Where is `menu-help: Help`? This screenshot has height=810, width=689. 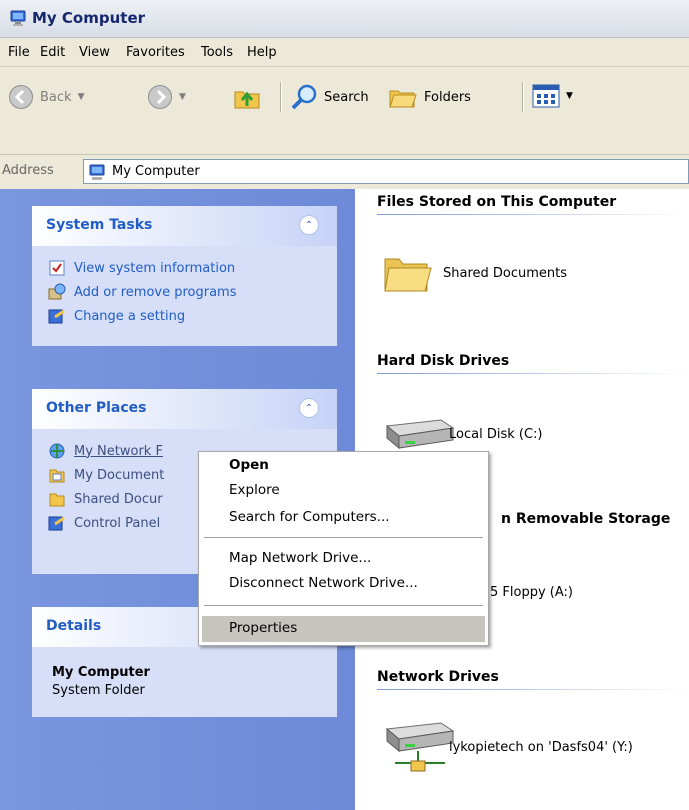 menu-help: Help is located at coordinates (262, 52).